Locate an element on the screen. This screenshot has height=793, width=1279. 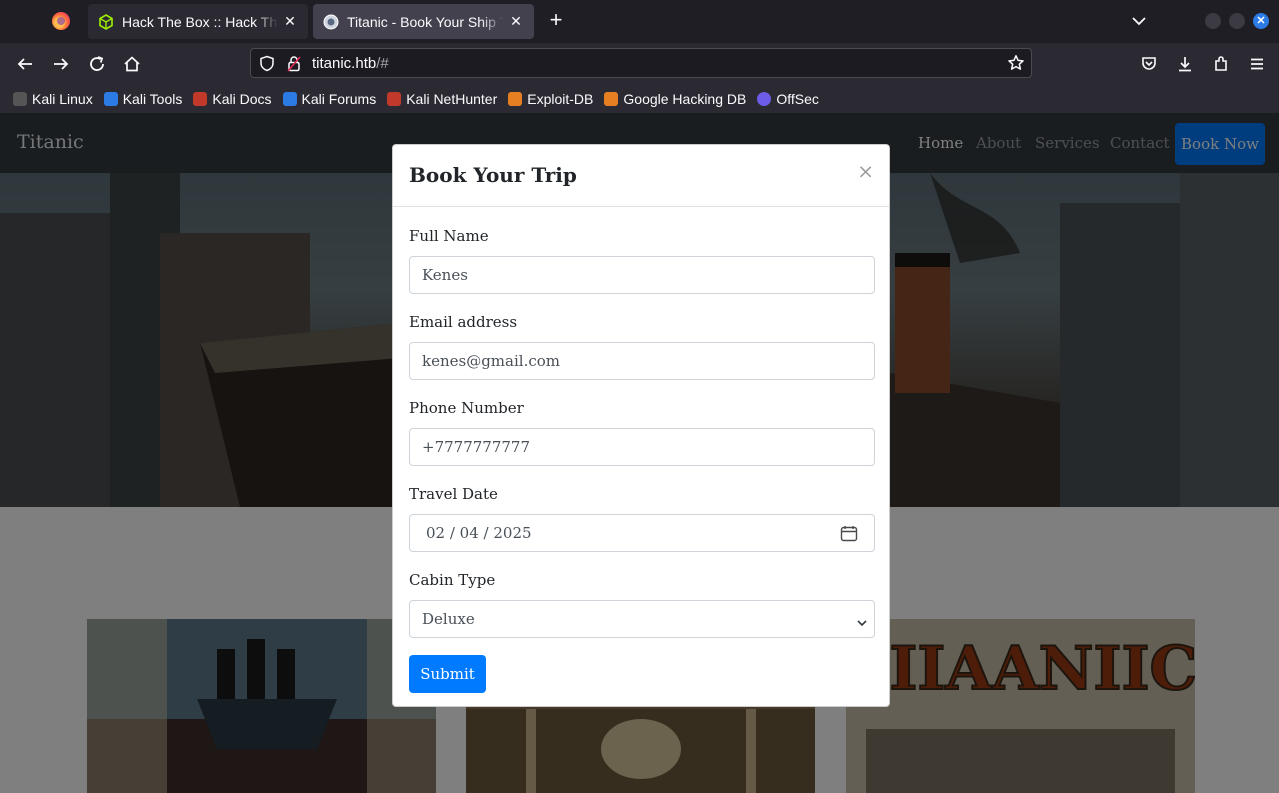
cabin-type-select: Deluxe is located at coordinates (642, 619).